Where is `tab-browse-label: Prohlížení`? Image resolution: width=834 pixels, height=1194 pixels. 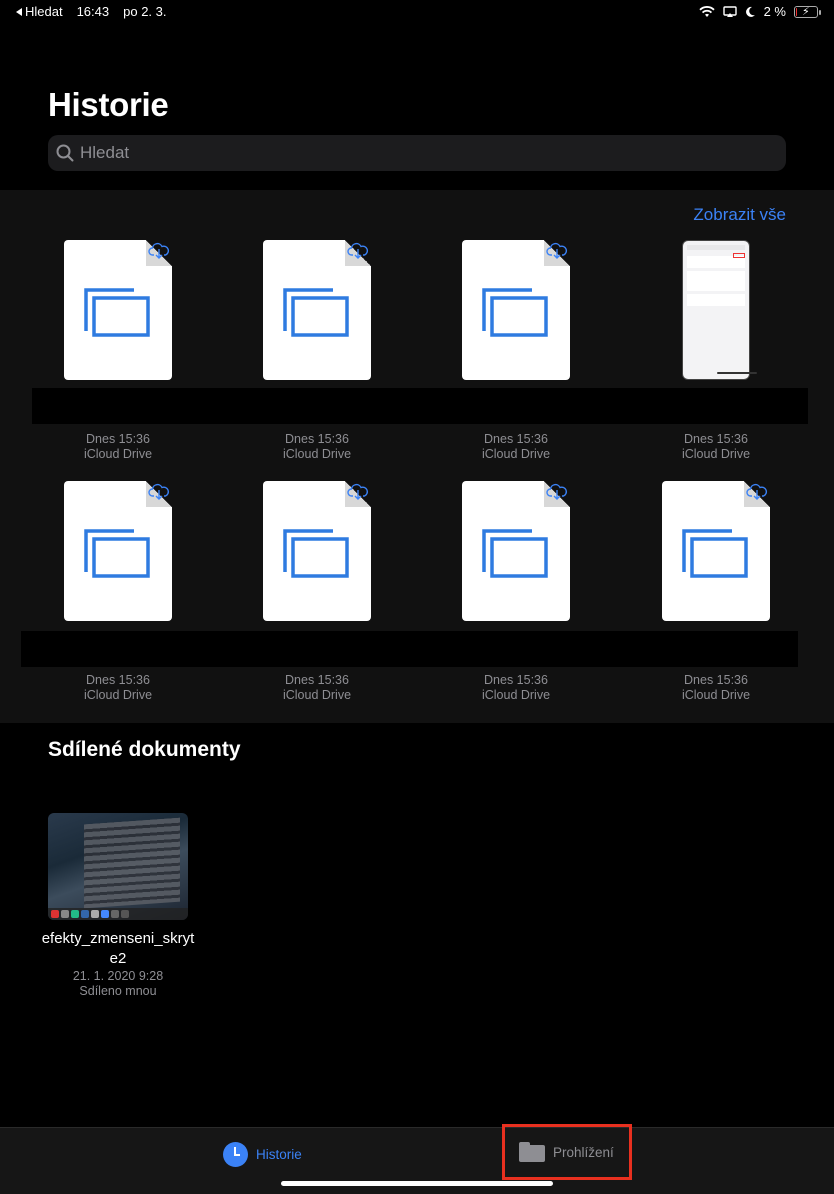
tab-browse-label: Prohlížení is located at coordinates (583, 1152).